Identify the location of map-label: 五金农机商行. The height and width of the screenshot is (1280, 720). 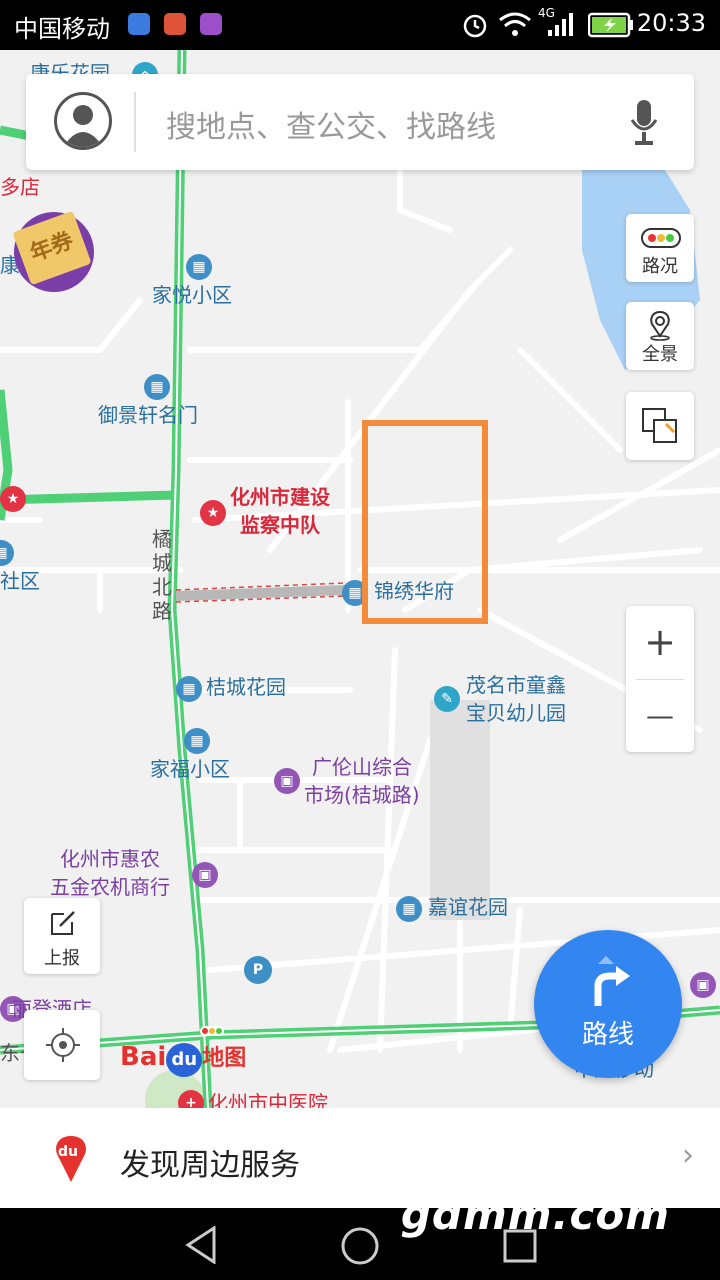
(110, 887).